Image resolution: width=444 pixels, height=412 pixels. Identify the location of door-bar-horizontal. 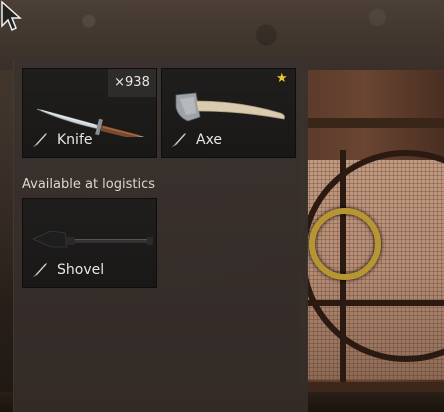
(374, 303).